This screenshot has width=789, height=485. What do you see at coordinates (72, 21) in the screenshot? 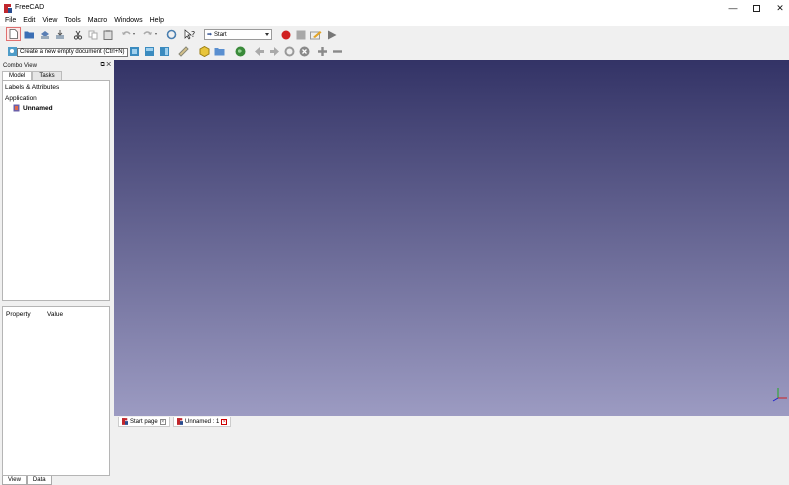
I see `menu-tools: Tools` at bounding box center [72, 21].